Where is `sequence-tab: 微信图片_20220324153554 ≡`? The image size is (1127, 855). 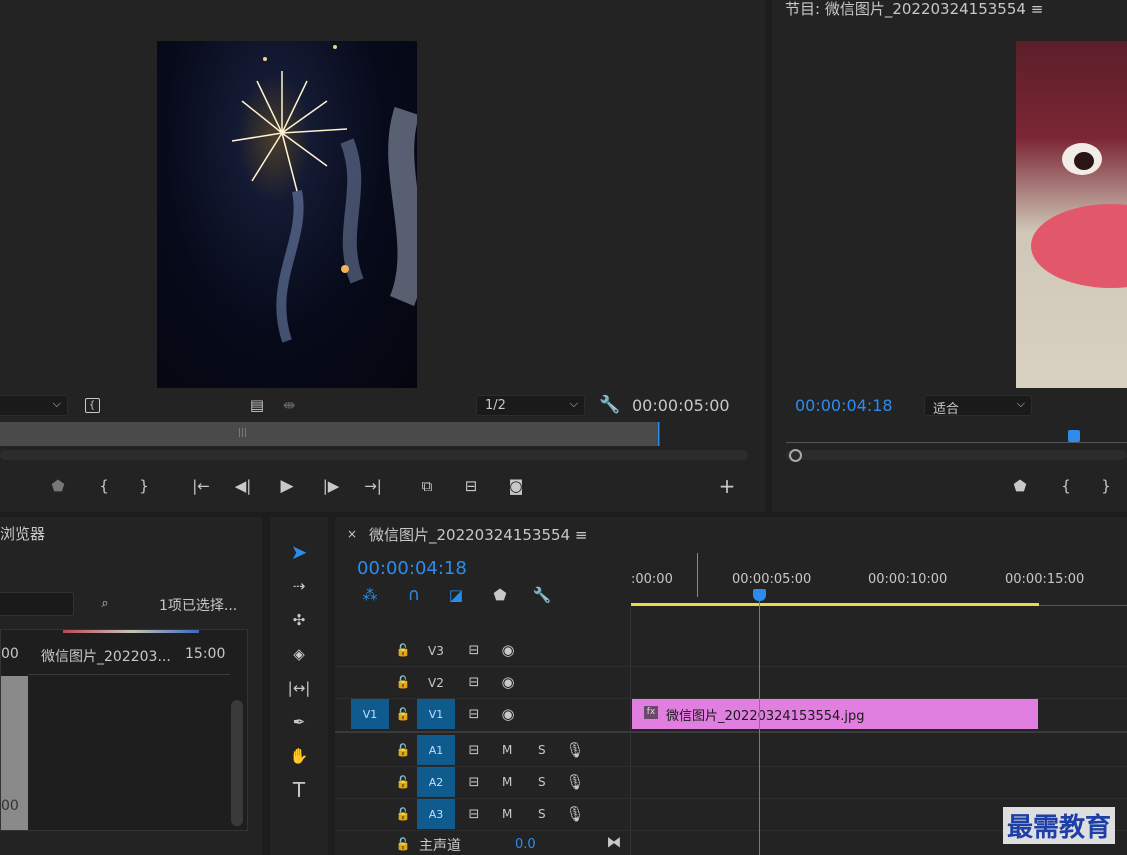 sequence-tab: 微信图片_20220324153554 ≡ is located at coordinates (478, 534).